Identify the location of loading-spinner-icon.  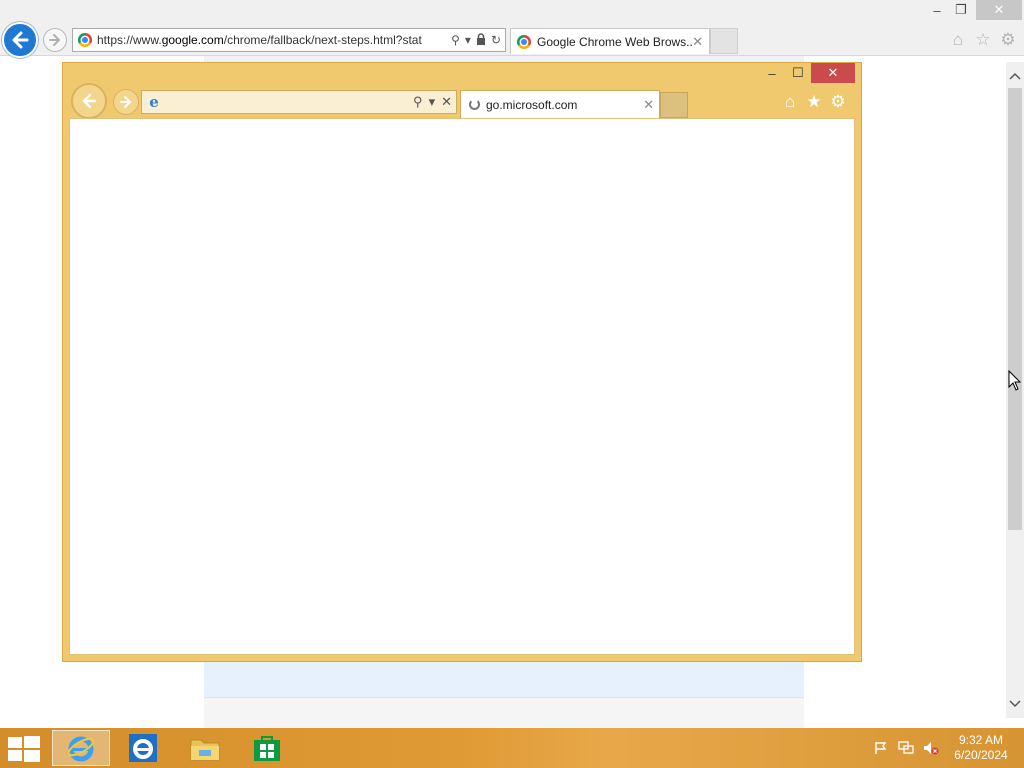
(474, 104).